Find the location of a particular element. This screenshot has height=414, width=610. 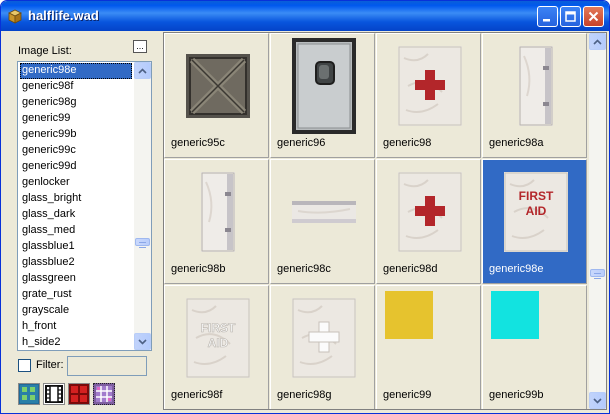

grid-scroll-up-button is located at coordinates (597, 41).